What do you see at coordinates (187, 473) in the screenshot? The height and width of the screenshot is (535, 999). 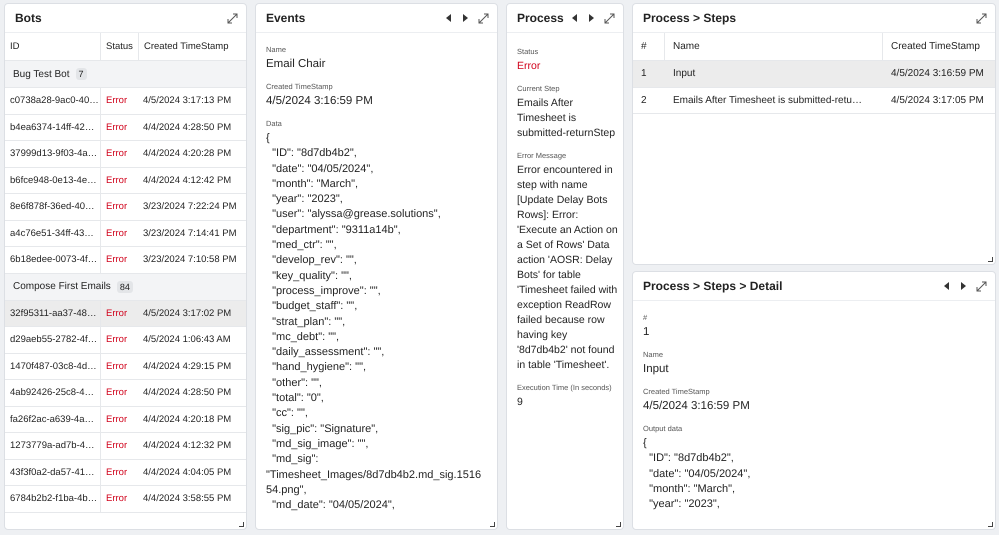 I see `table-cell-text: 4/4/2024 4:04:05 PM` at bounding box center [187, 473].